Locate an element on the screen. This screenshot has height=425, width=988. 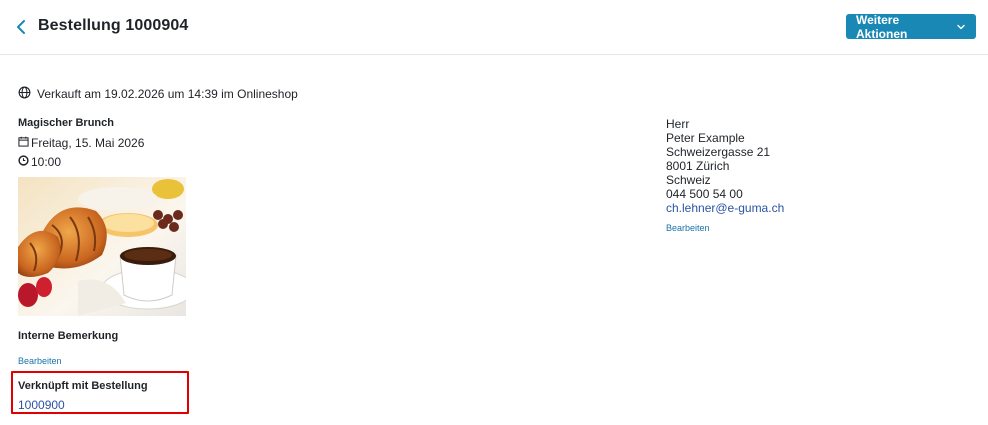
customer-name: Peter Example is located at coordinates (705, 138).